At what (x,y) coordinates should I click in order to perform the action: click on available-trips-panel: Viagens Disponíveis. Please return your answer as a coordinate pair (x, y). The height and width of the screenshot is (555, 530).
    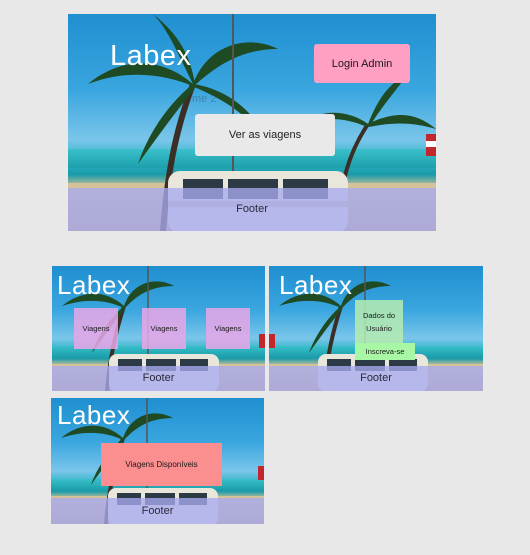
    Looking at the image, I should click on (161, 464).